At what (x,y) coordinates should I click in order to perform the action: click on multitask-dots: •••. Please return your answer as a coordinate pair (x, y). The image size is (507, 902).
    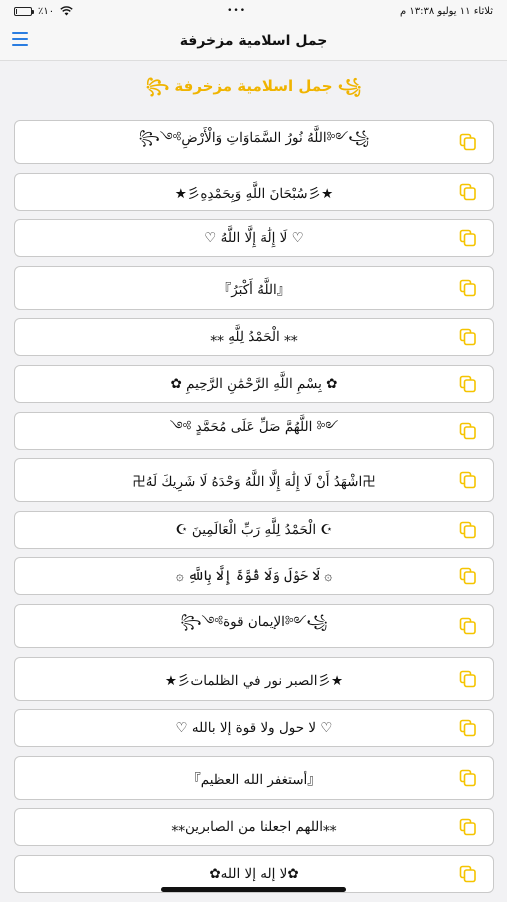
    Looking at the image, I should click on (236, 11).